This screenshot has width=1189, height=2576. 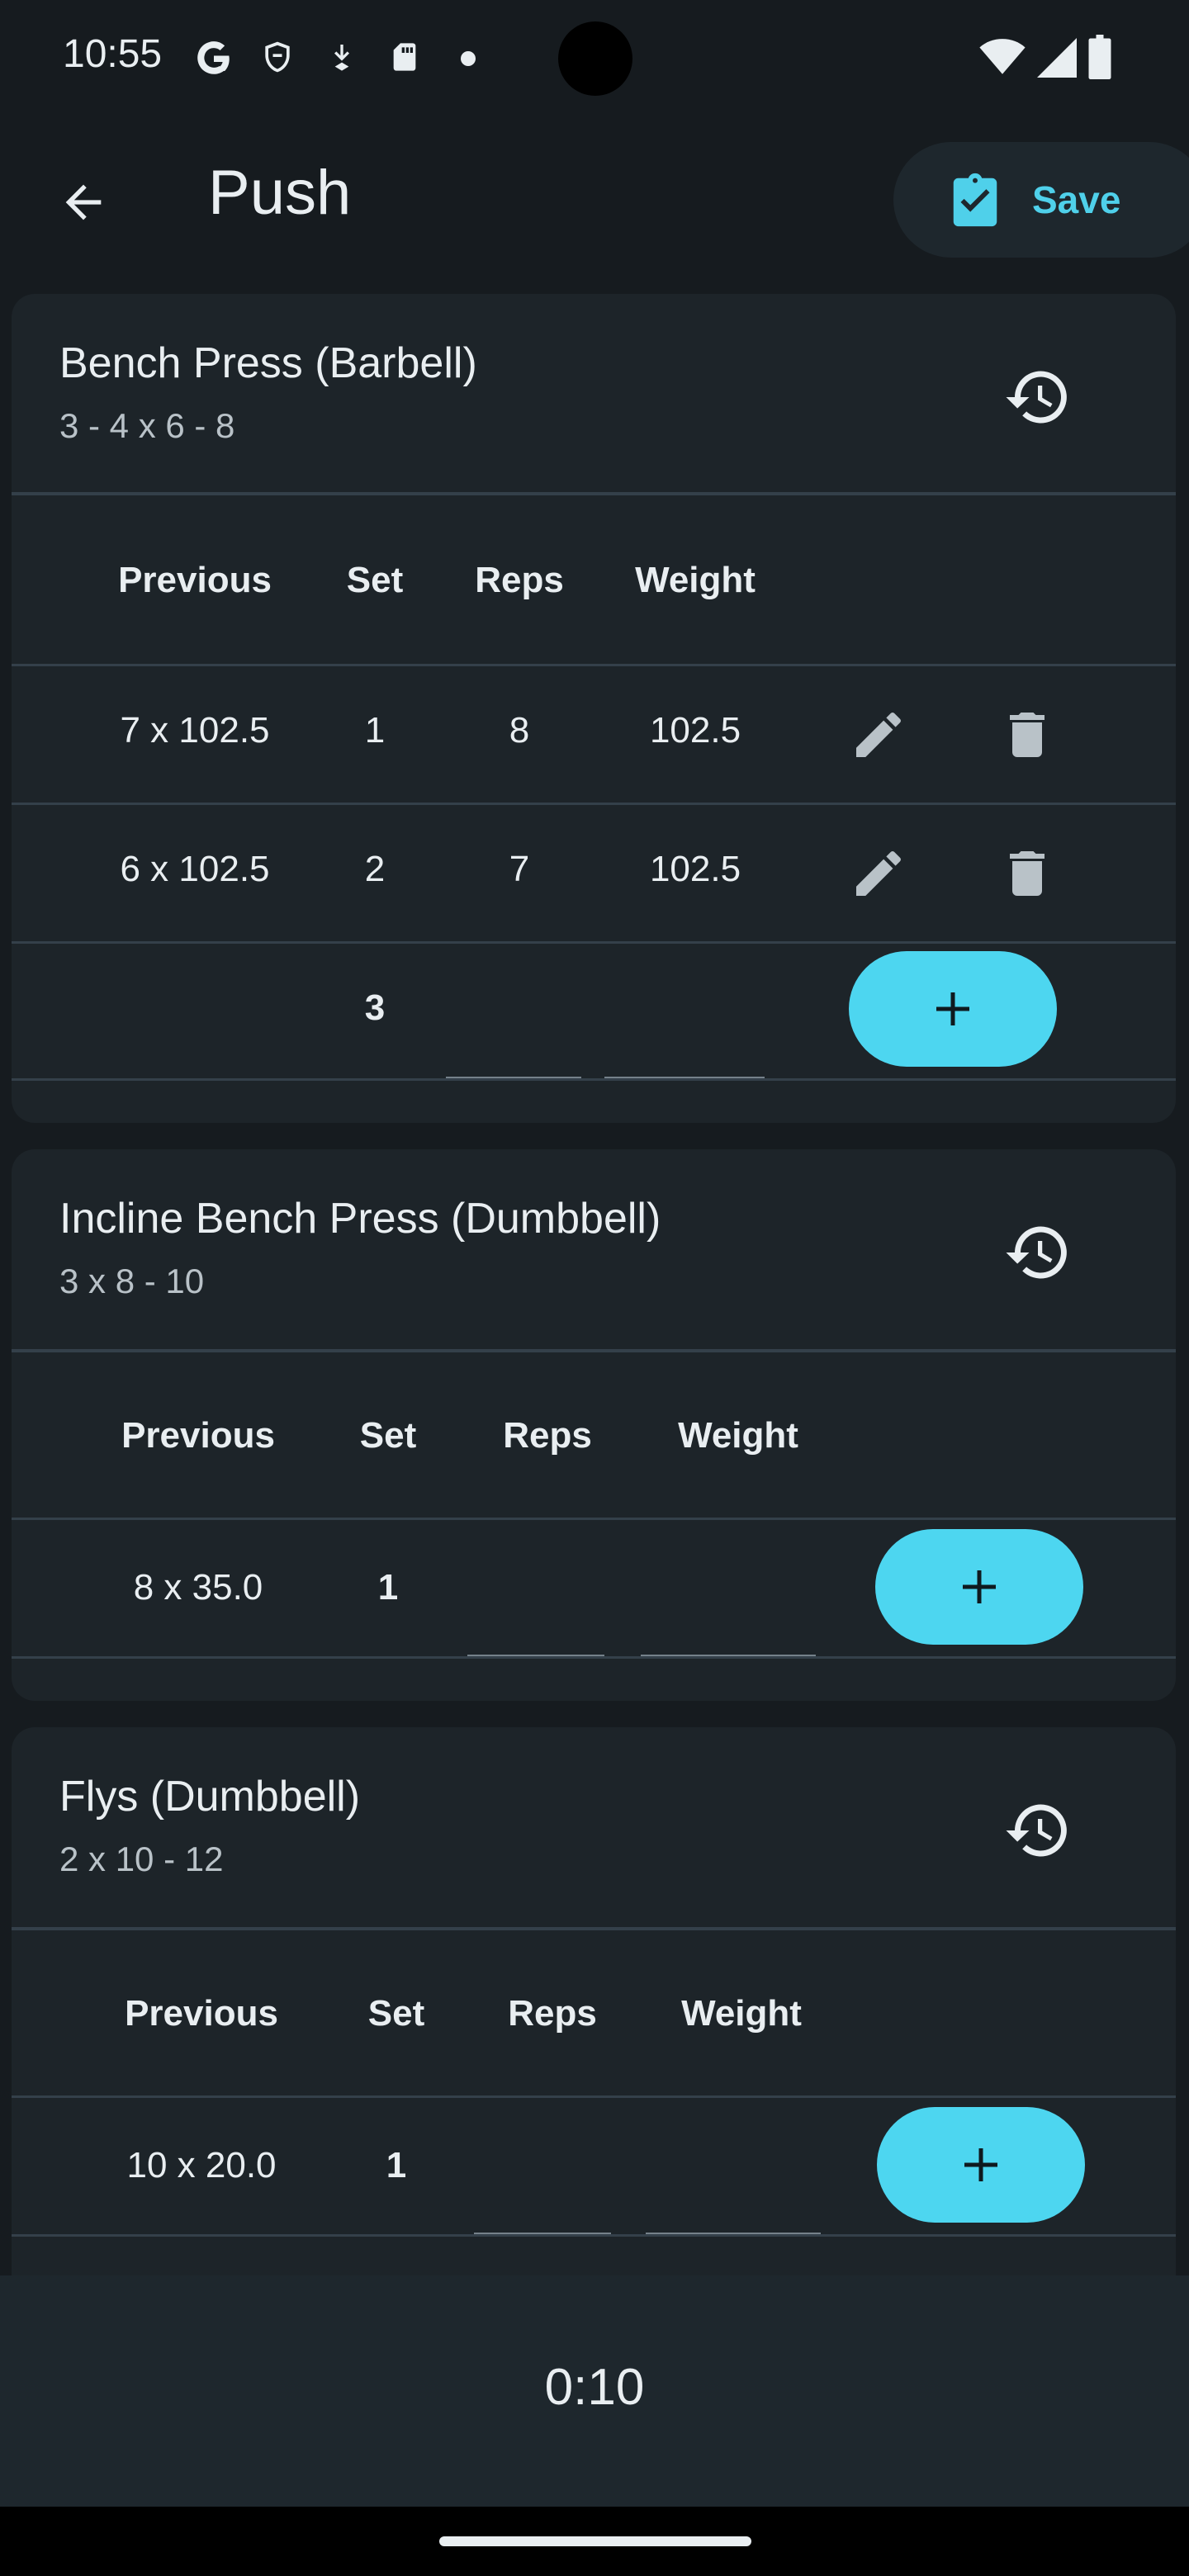 I want to click on battery-icon, so click(x=1099, y=57).